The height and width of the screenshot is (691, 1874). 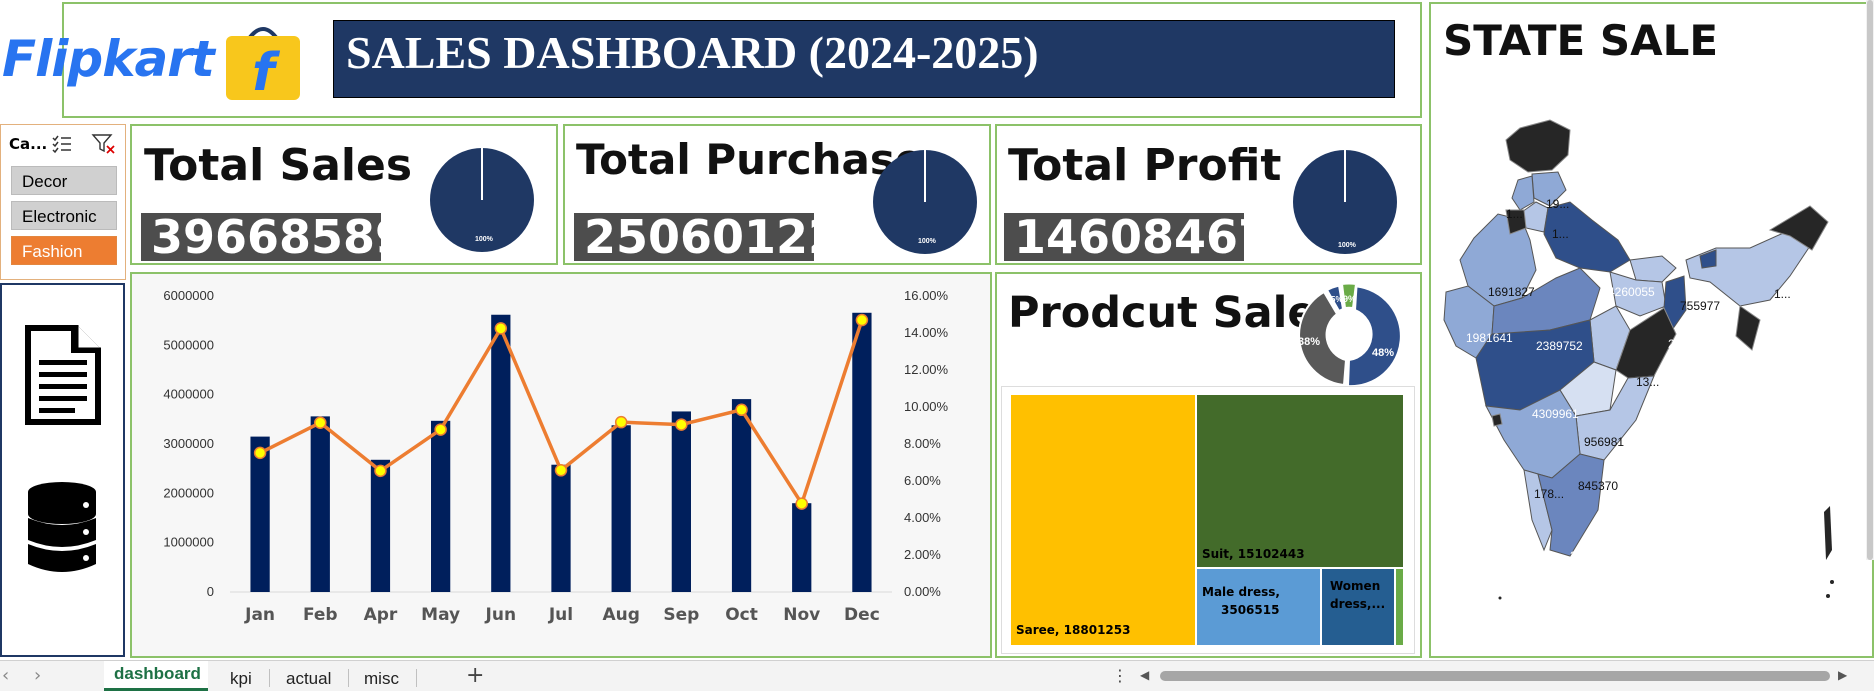 What do you see at coordinates (9, 676) in the screenshot?
I see `scroll-left-icon: ‹` at bounding box center [9, 676].